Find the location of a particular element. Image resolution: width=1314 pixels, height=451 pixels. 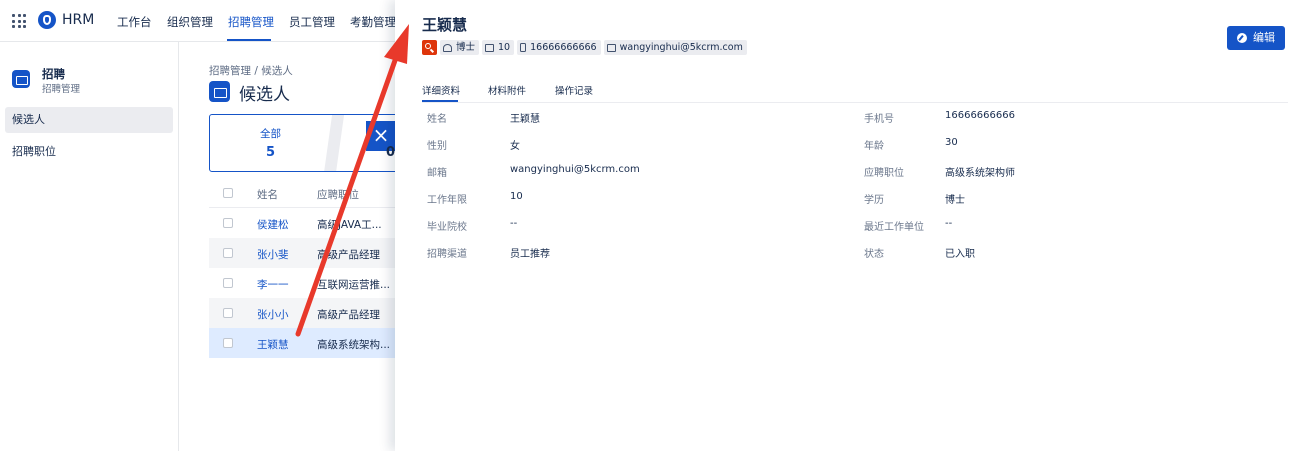

candidate-name-link: 张小斐 is located at coordinates (273, 254).